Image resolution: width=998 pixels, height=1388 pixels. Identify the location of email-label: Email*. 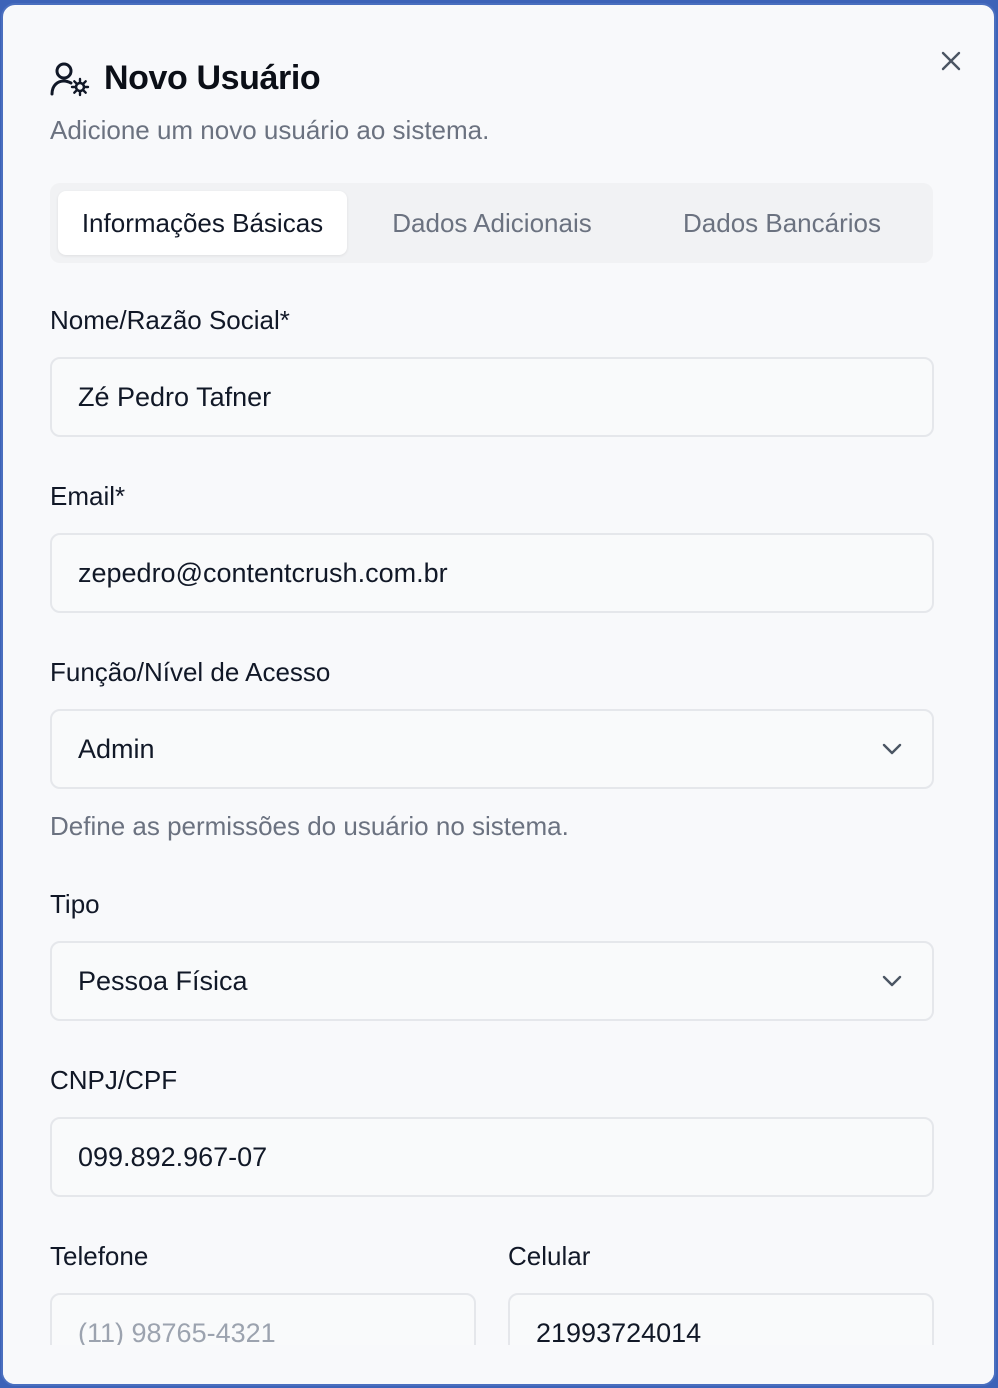
(88, 496).